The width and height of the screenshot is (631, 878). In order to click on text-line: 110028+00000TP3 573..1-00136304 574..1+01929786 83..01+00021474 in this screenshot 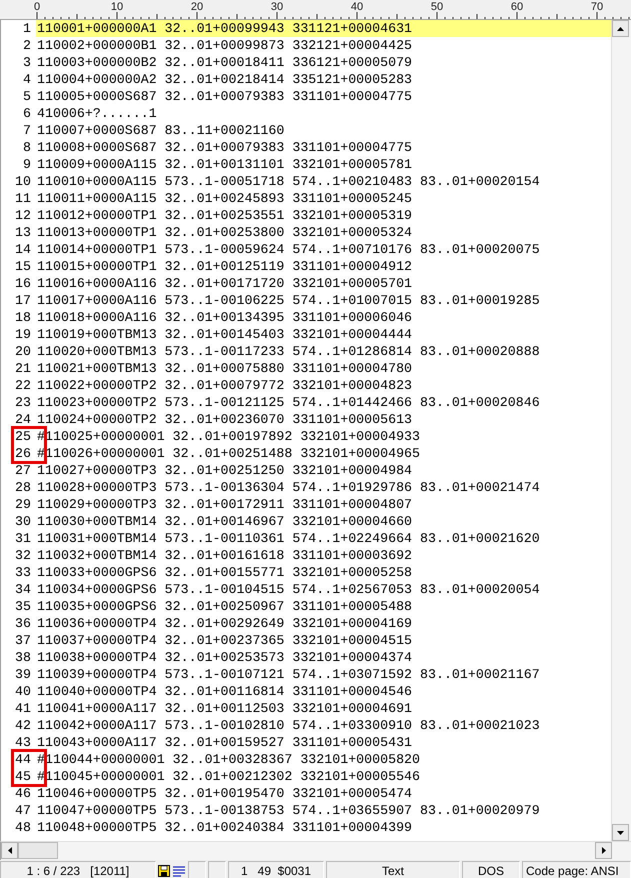, I will do `click(288, 487)`.